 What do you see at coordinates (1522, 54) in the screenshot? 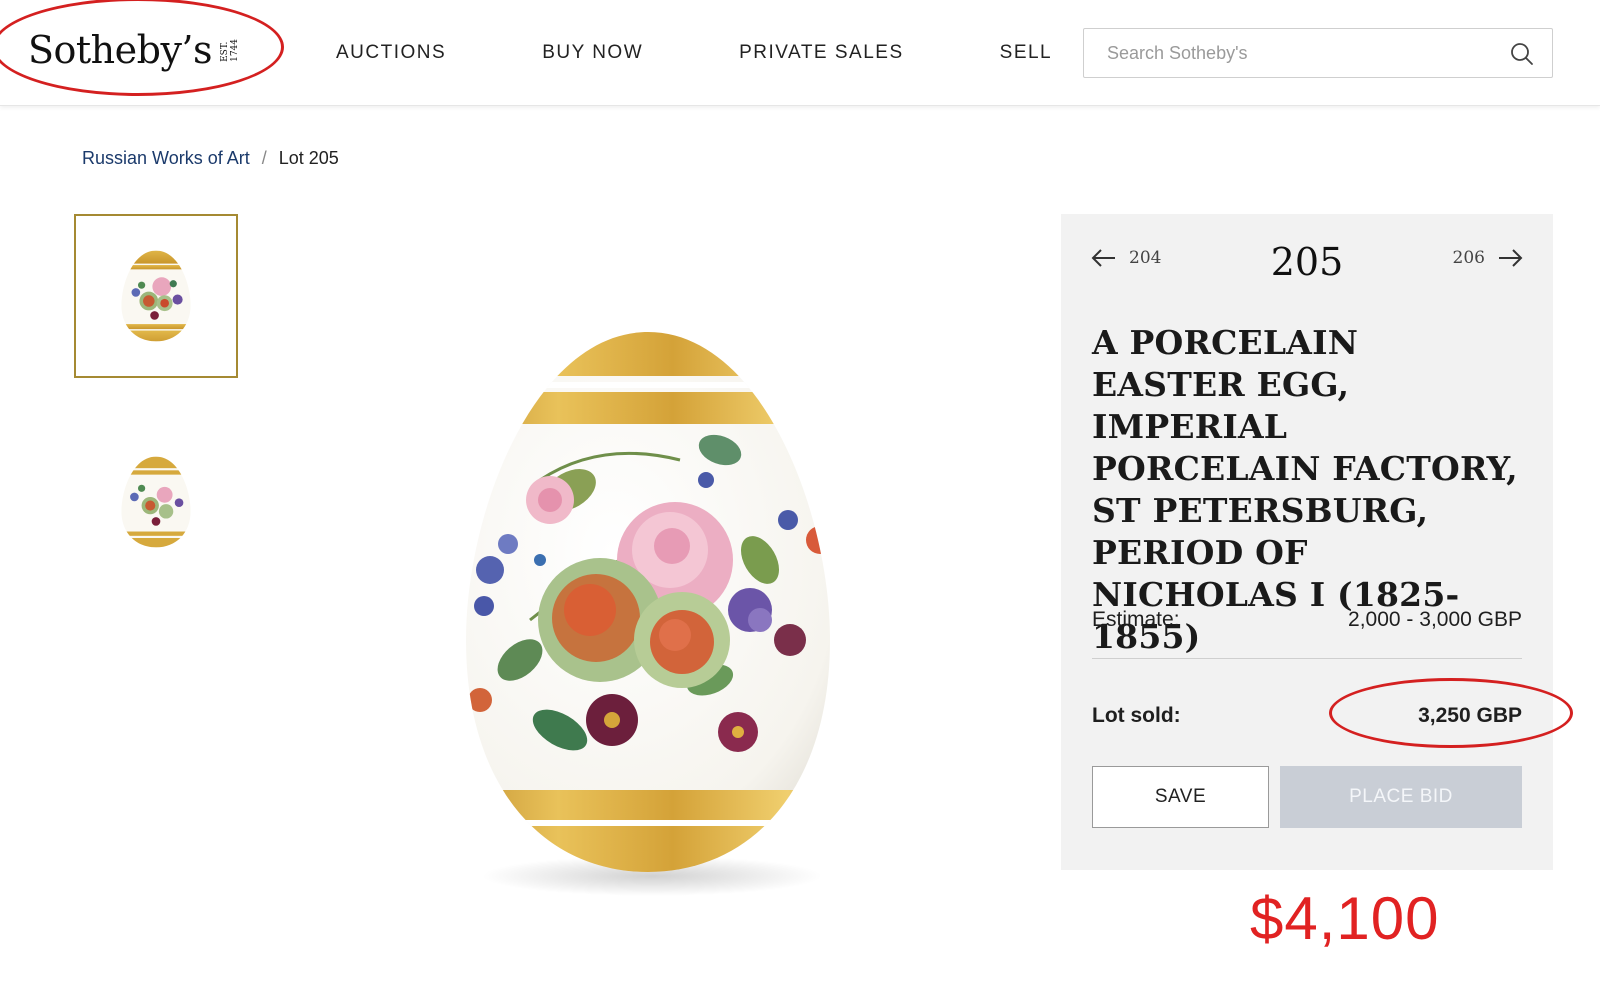
I see `search-icon` at bounding box center [1522, 54].